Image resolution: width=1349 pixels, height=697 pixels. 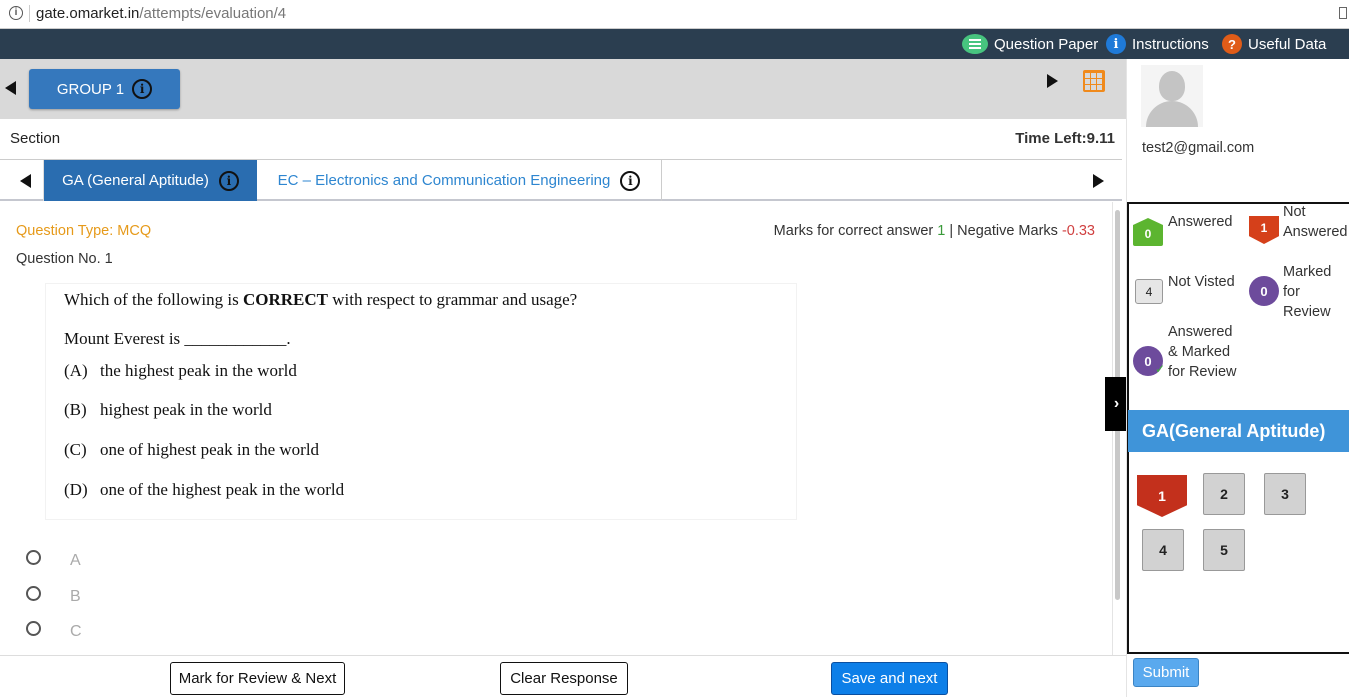 I want to click on calculator-icon, so click(x=1094, y=81).